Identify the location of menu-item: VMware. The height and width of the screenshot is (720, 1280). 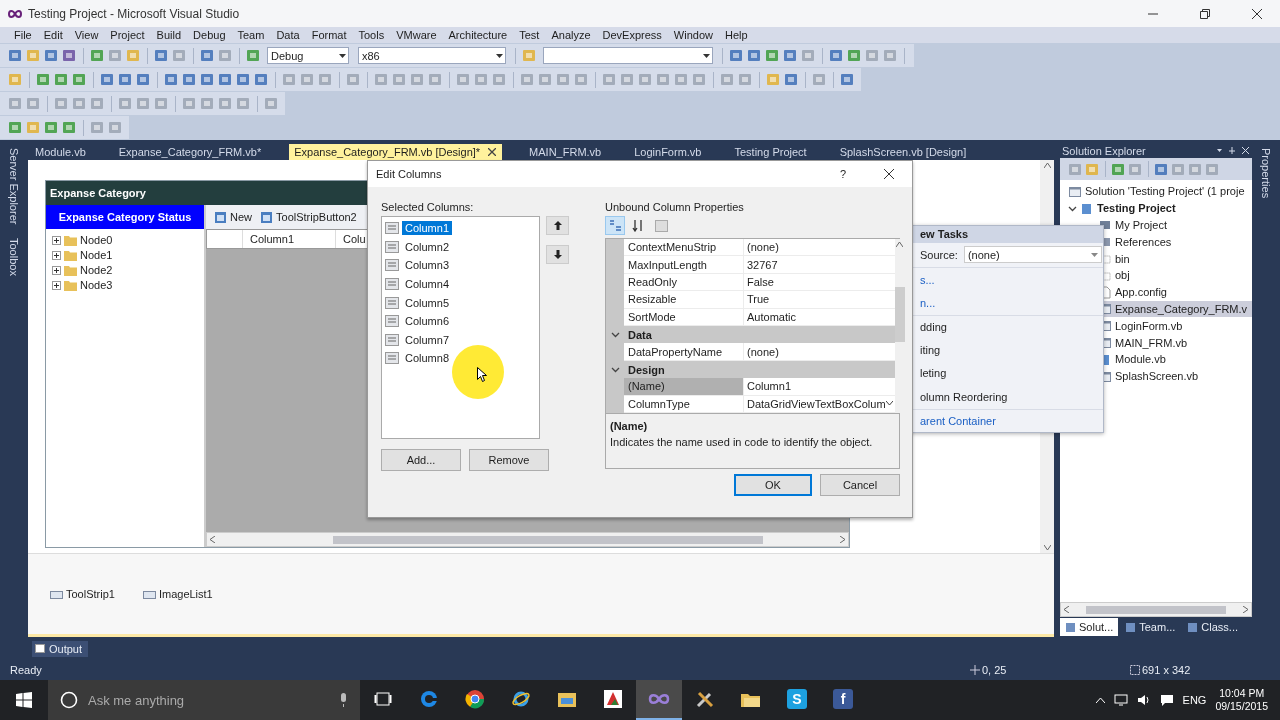
(416, 35).